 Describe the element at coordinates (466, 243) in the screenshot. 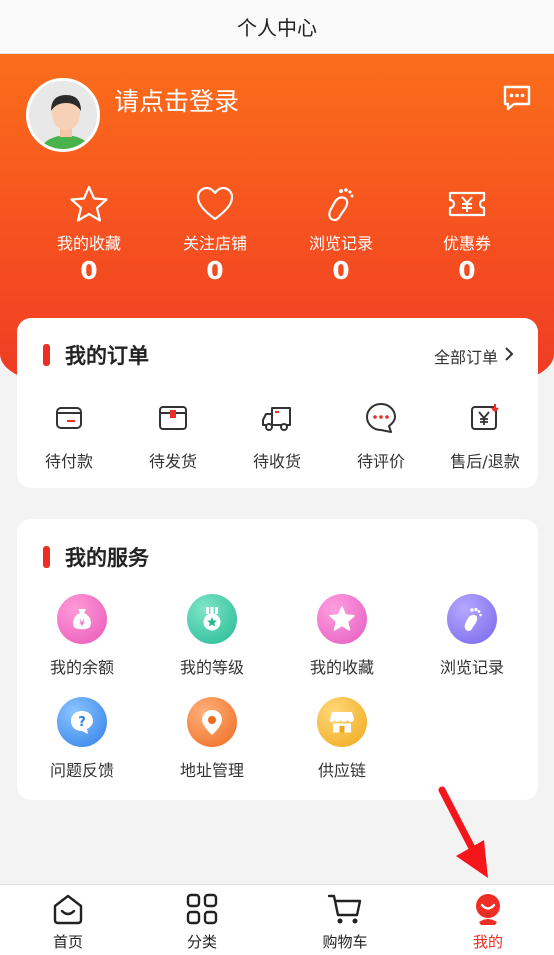

I see `stat-label: 优惠券` at that location.